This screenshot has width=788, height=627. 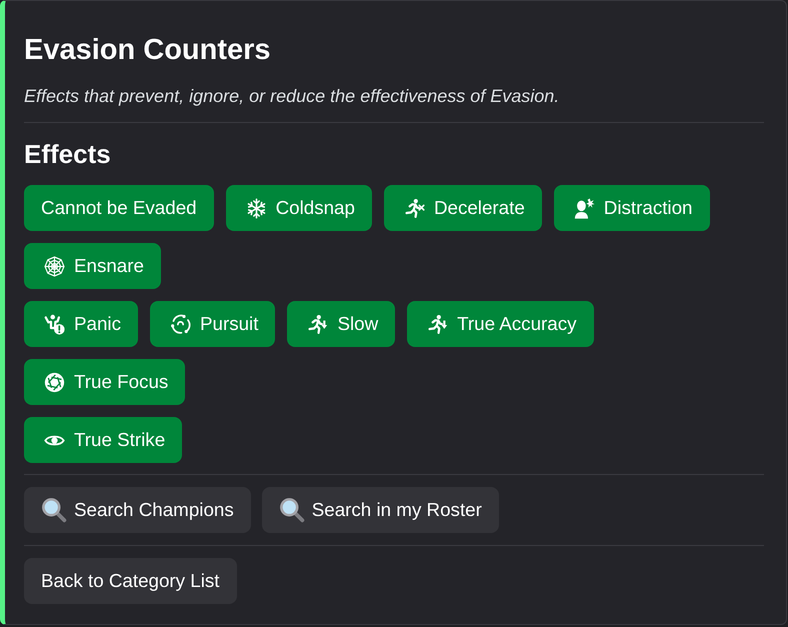 I want to click on card-title: Evasion Counters, so click(x=147, y=50).